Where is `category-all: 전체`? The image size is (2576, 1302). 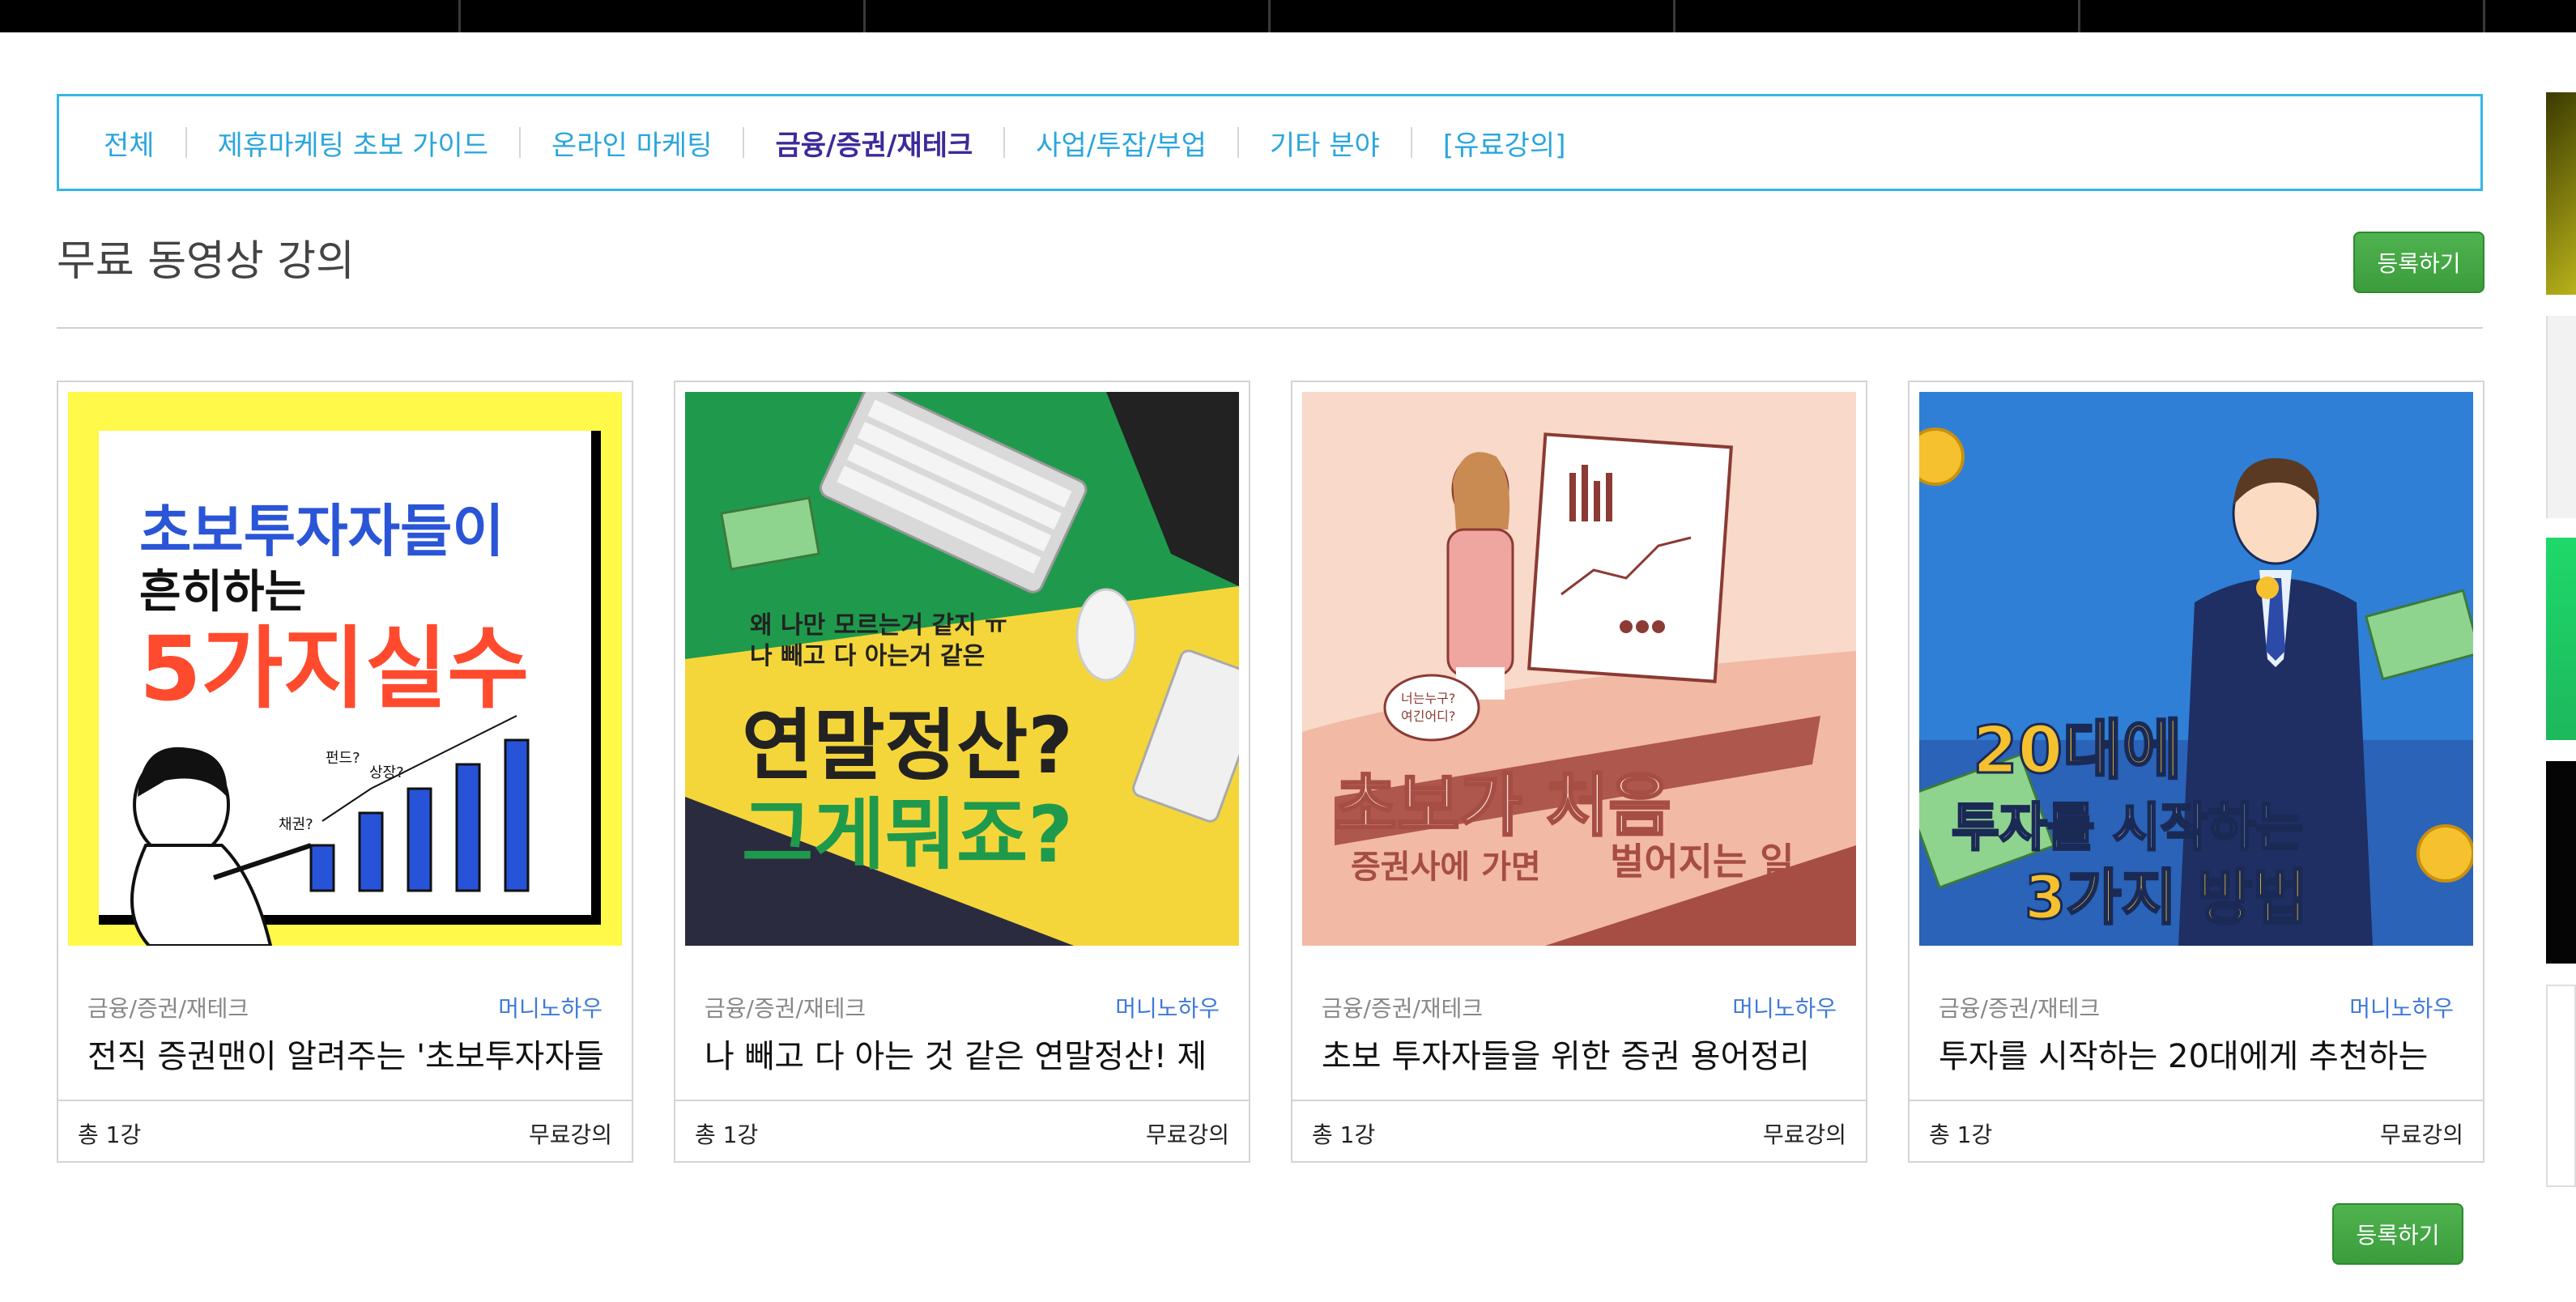
category-all: 전체 is located at coordinates (129, 143).